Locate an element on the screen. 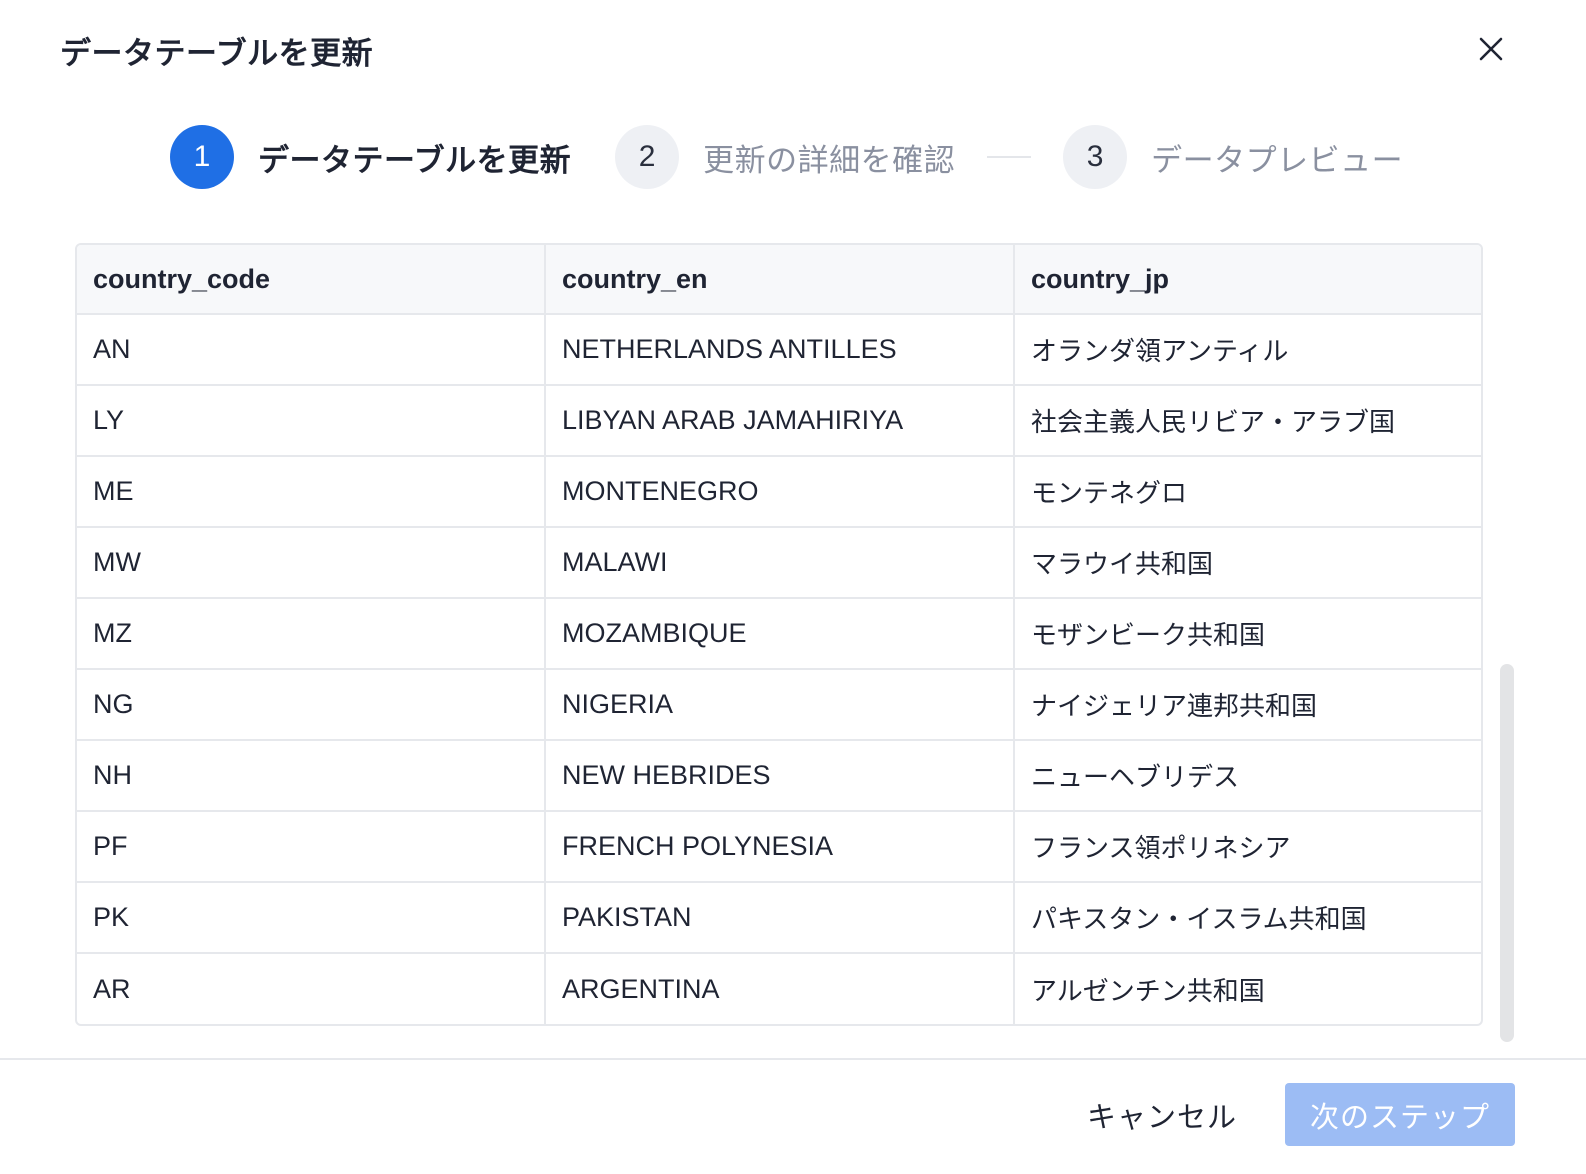 The image size is (1586, 1174). table-cell-country-en: LIBYAN ARAB JAMAHIRIYA is located at coordinates (780, 421).